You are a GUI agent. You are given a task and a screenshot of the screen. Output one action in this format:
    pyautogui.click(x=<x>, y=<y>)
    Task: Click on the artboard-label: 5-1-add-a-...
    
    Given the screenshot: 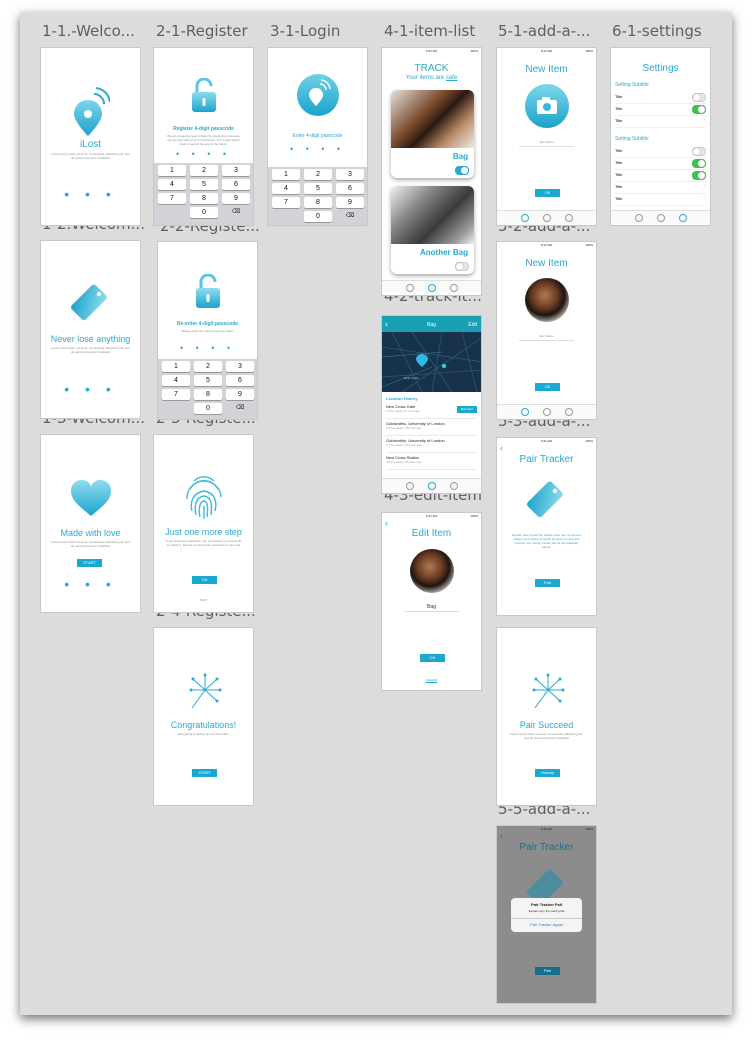 What is the action you would take?
    pyautogui.click(x=544, y=31)
    